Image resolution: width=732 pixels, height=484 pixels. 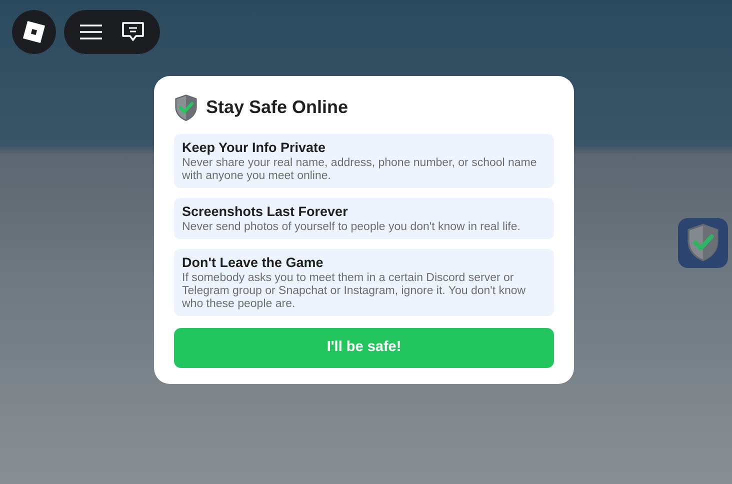 What do you see at coordinates (354, 291) in the screenshot?
I see `tip-text: If somebody asks you to meet them in a certain Discord server or Telegram group or Snapchat or Instagram, ignore it. You don't know who these people are.` at bounding box center [354, 291].